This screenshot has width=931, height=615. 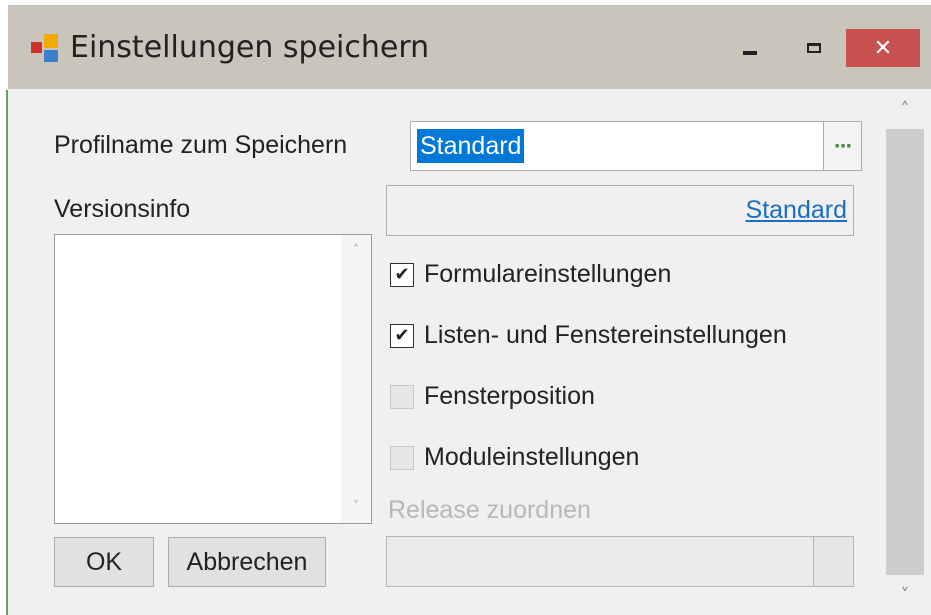 What do you see at coordinates (489, 510) in the screenshot?
I see `release-label: Release zuordnen` at bounding box center [489, 510].